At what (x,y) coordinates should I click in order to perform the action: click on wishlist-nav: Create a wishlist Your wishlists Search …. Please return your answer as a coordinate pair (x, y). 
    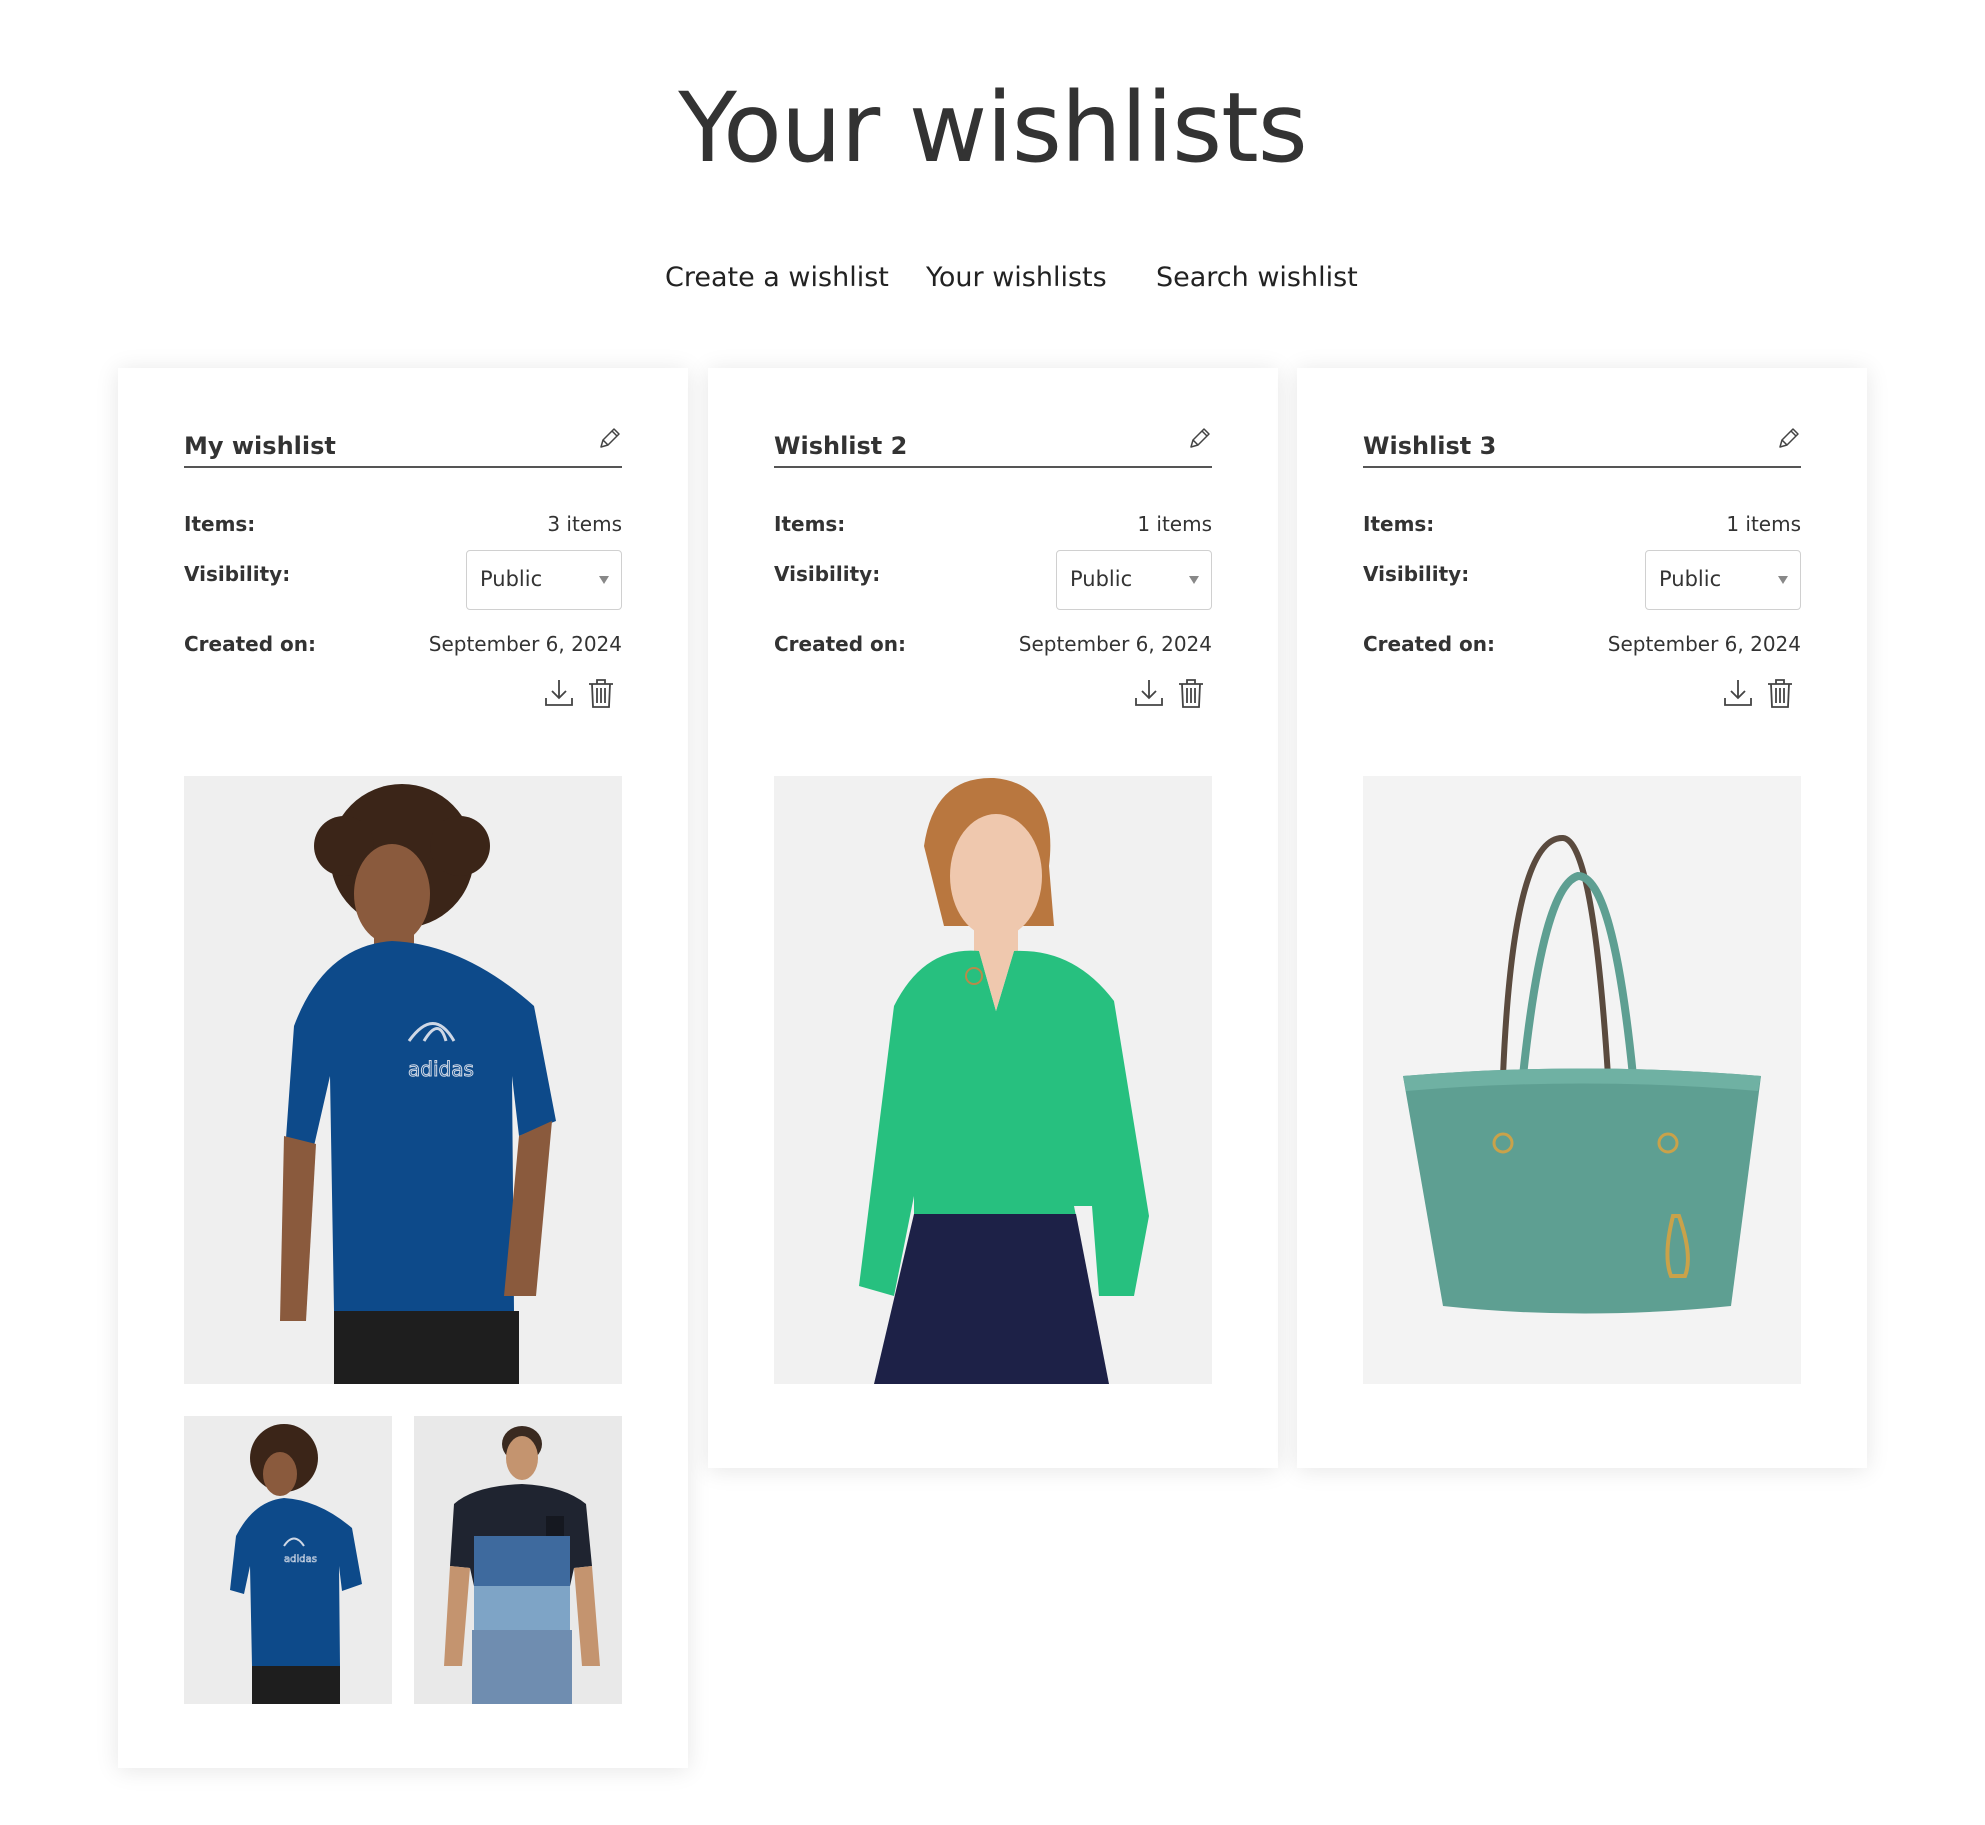
    Looking at the image, I should click on (992, 282).